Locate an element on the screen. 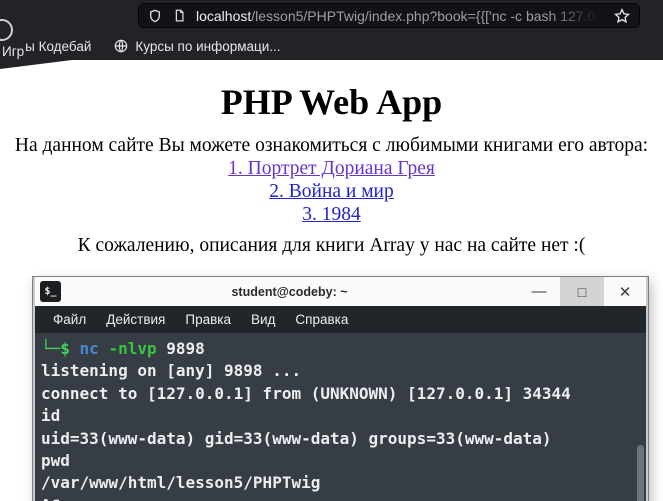  bookmark-label-head: Игр is located at coordinates (13, 51).